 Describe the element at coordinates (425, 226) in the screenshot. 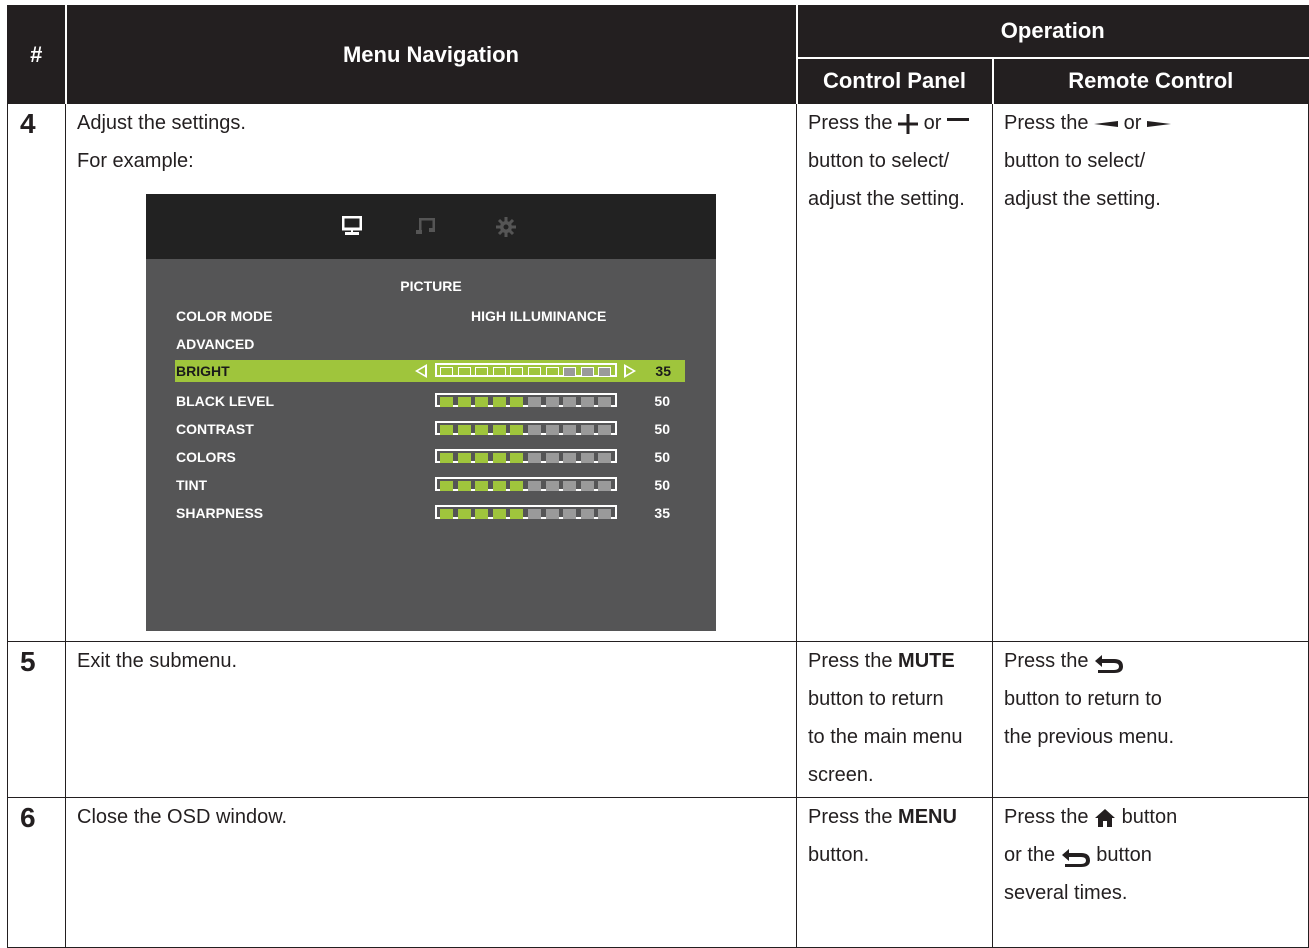

I see `music-note-icon` at that location.